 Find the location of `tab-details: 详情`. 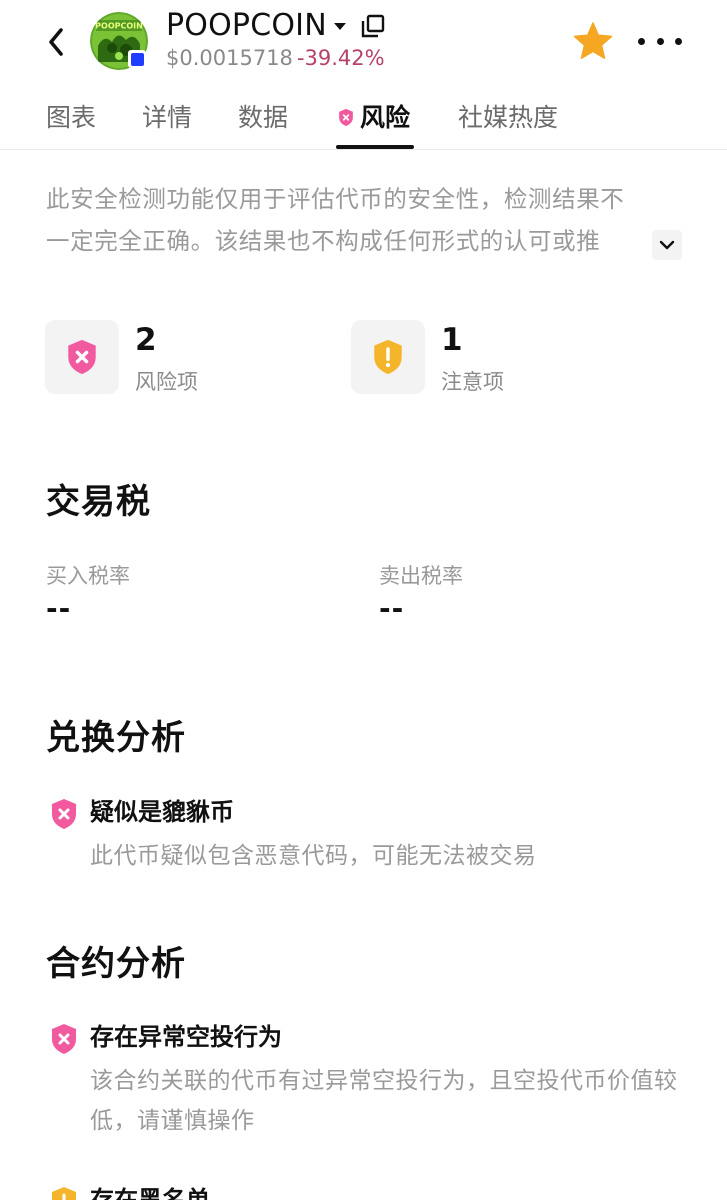

tab-details: 详情 is located at coordinates (167, 124).